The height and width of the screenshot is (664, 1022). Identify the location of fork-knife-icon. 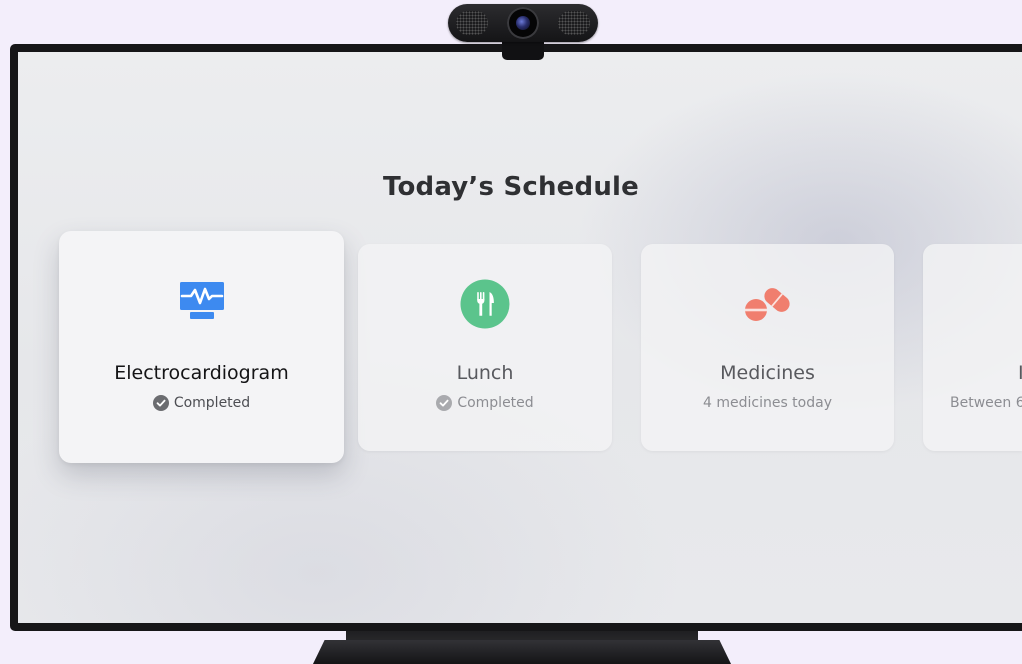
(485, 304).